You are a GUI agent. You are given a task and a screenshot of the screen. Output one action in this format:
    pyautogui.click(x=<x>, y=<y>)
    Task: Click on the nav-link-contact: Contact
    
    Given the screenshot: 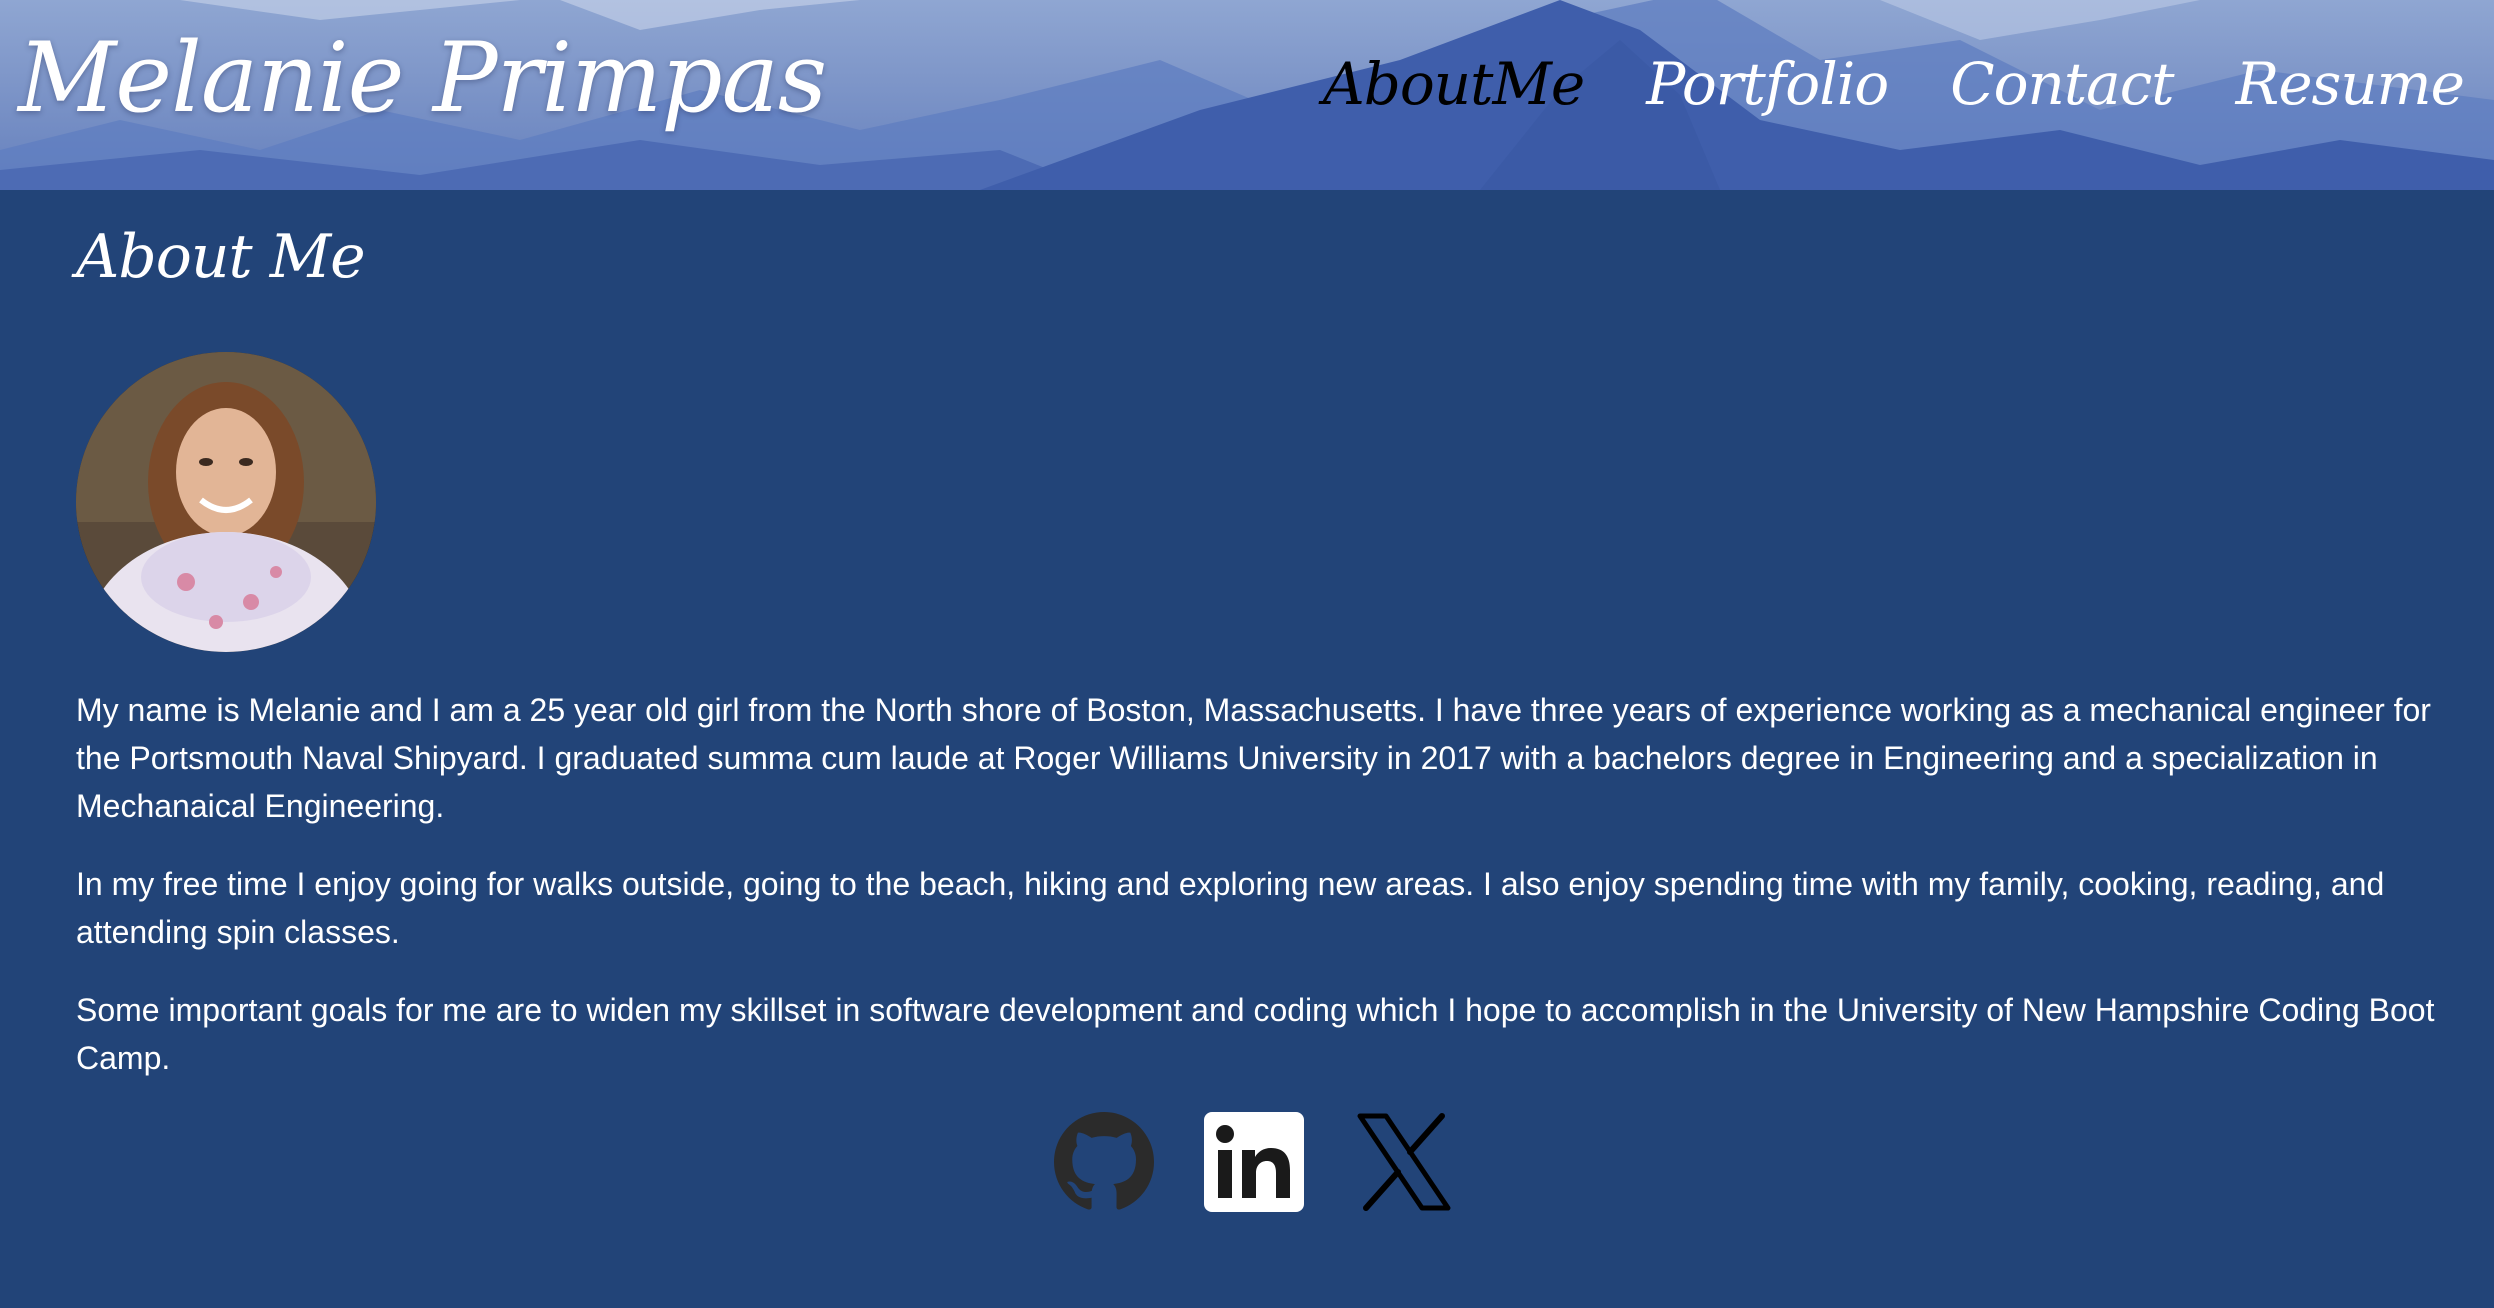 What is the action you would take?
    pyautogui.click(x=2062, y=84)
    